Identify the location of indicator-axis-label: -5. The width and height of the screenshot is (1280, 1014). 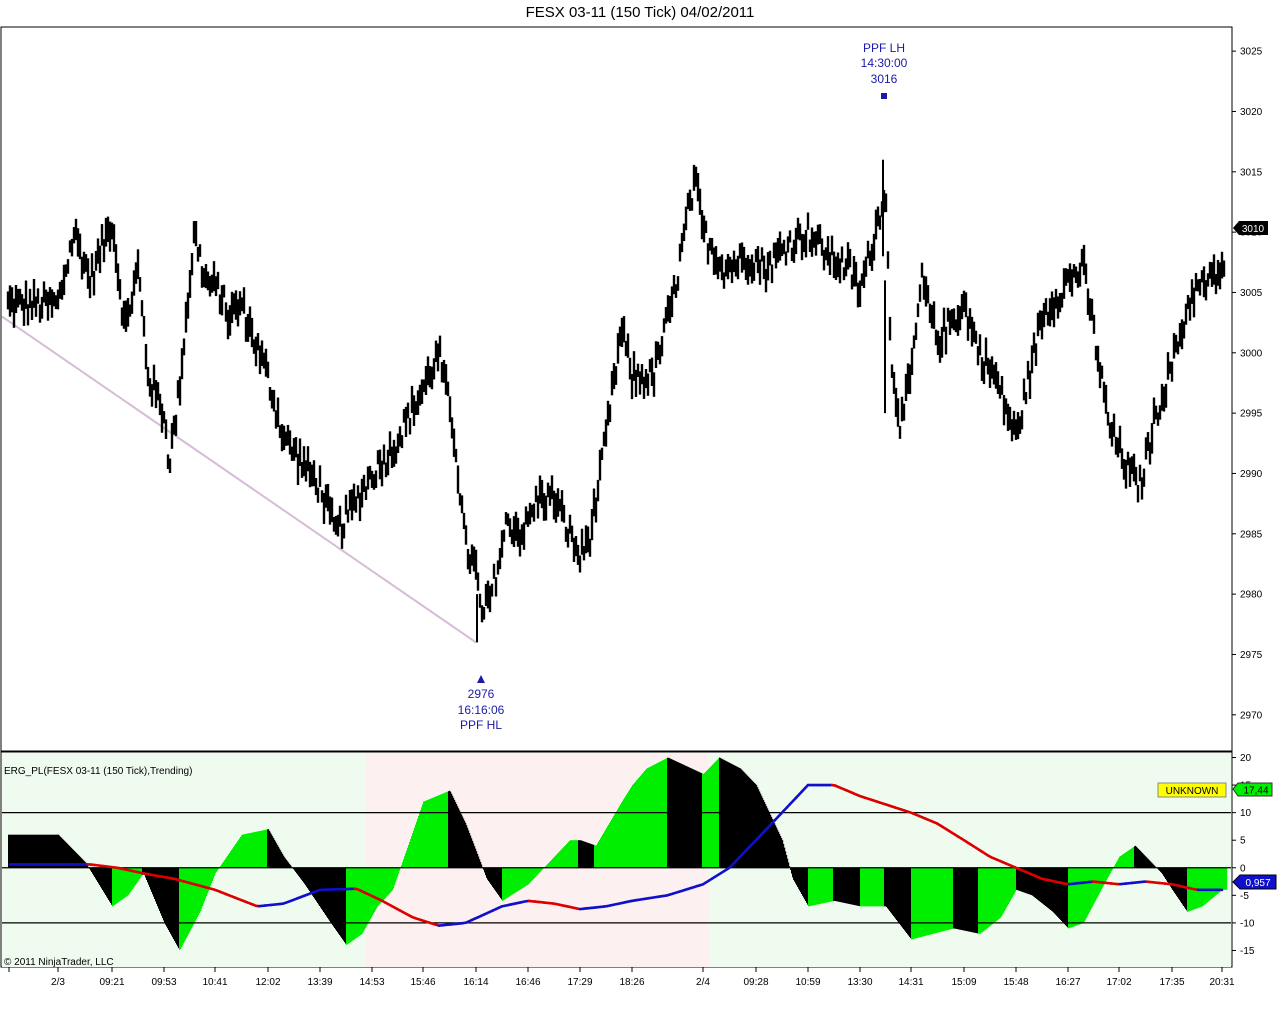
(1244, 896).